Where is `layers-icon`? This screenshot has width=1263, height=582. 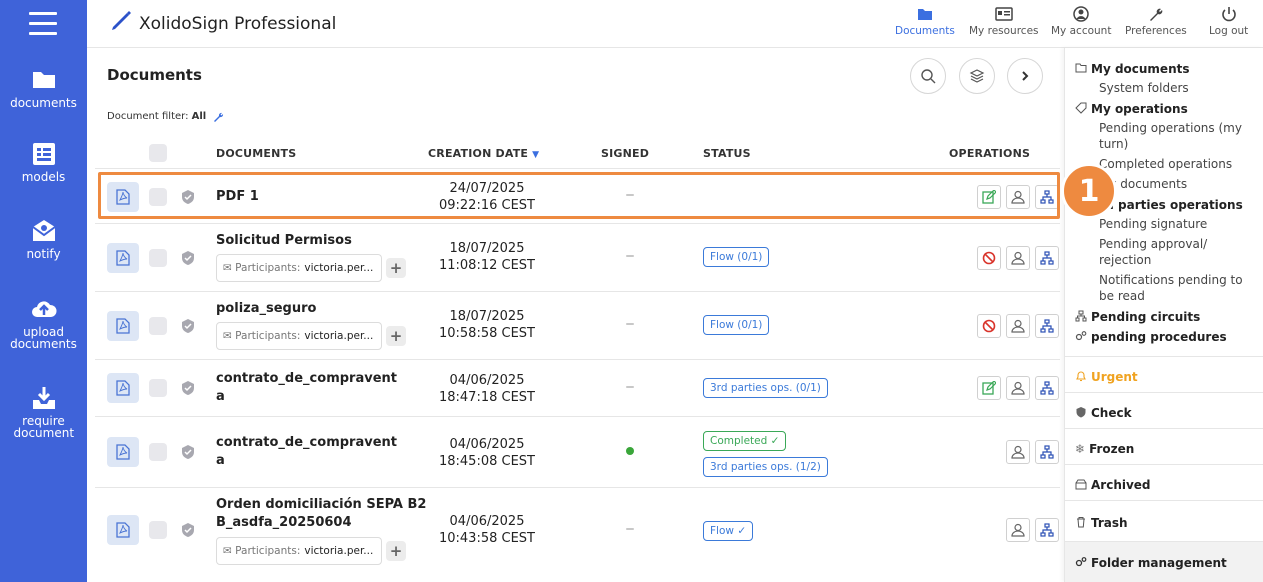
layers-icon is located at coordinates (977, 76).